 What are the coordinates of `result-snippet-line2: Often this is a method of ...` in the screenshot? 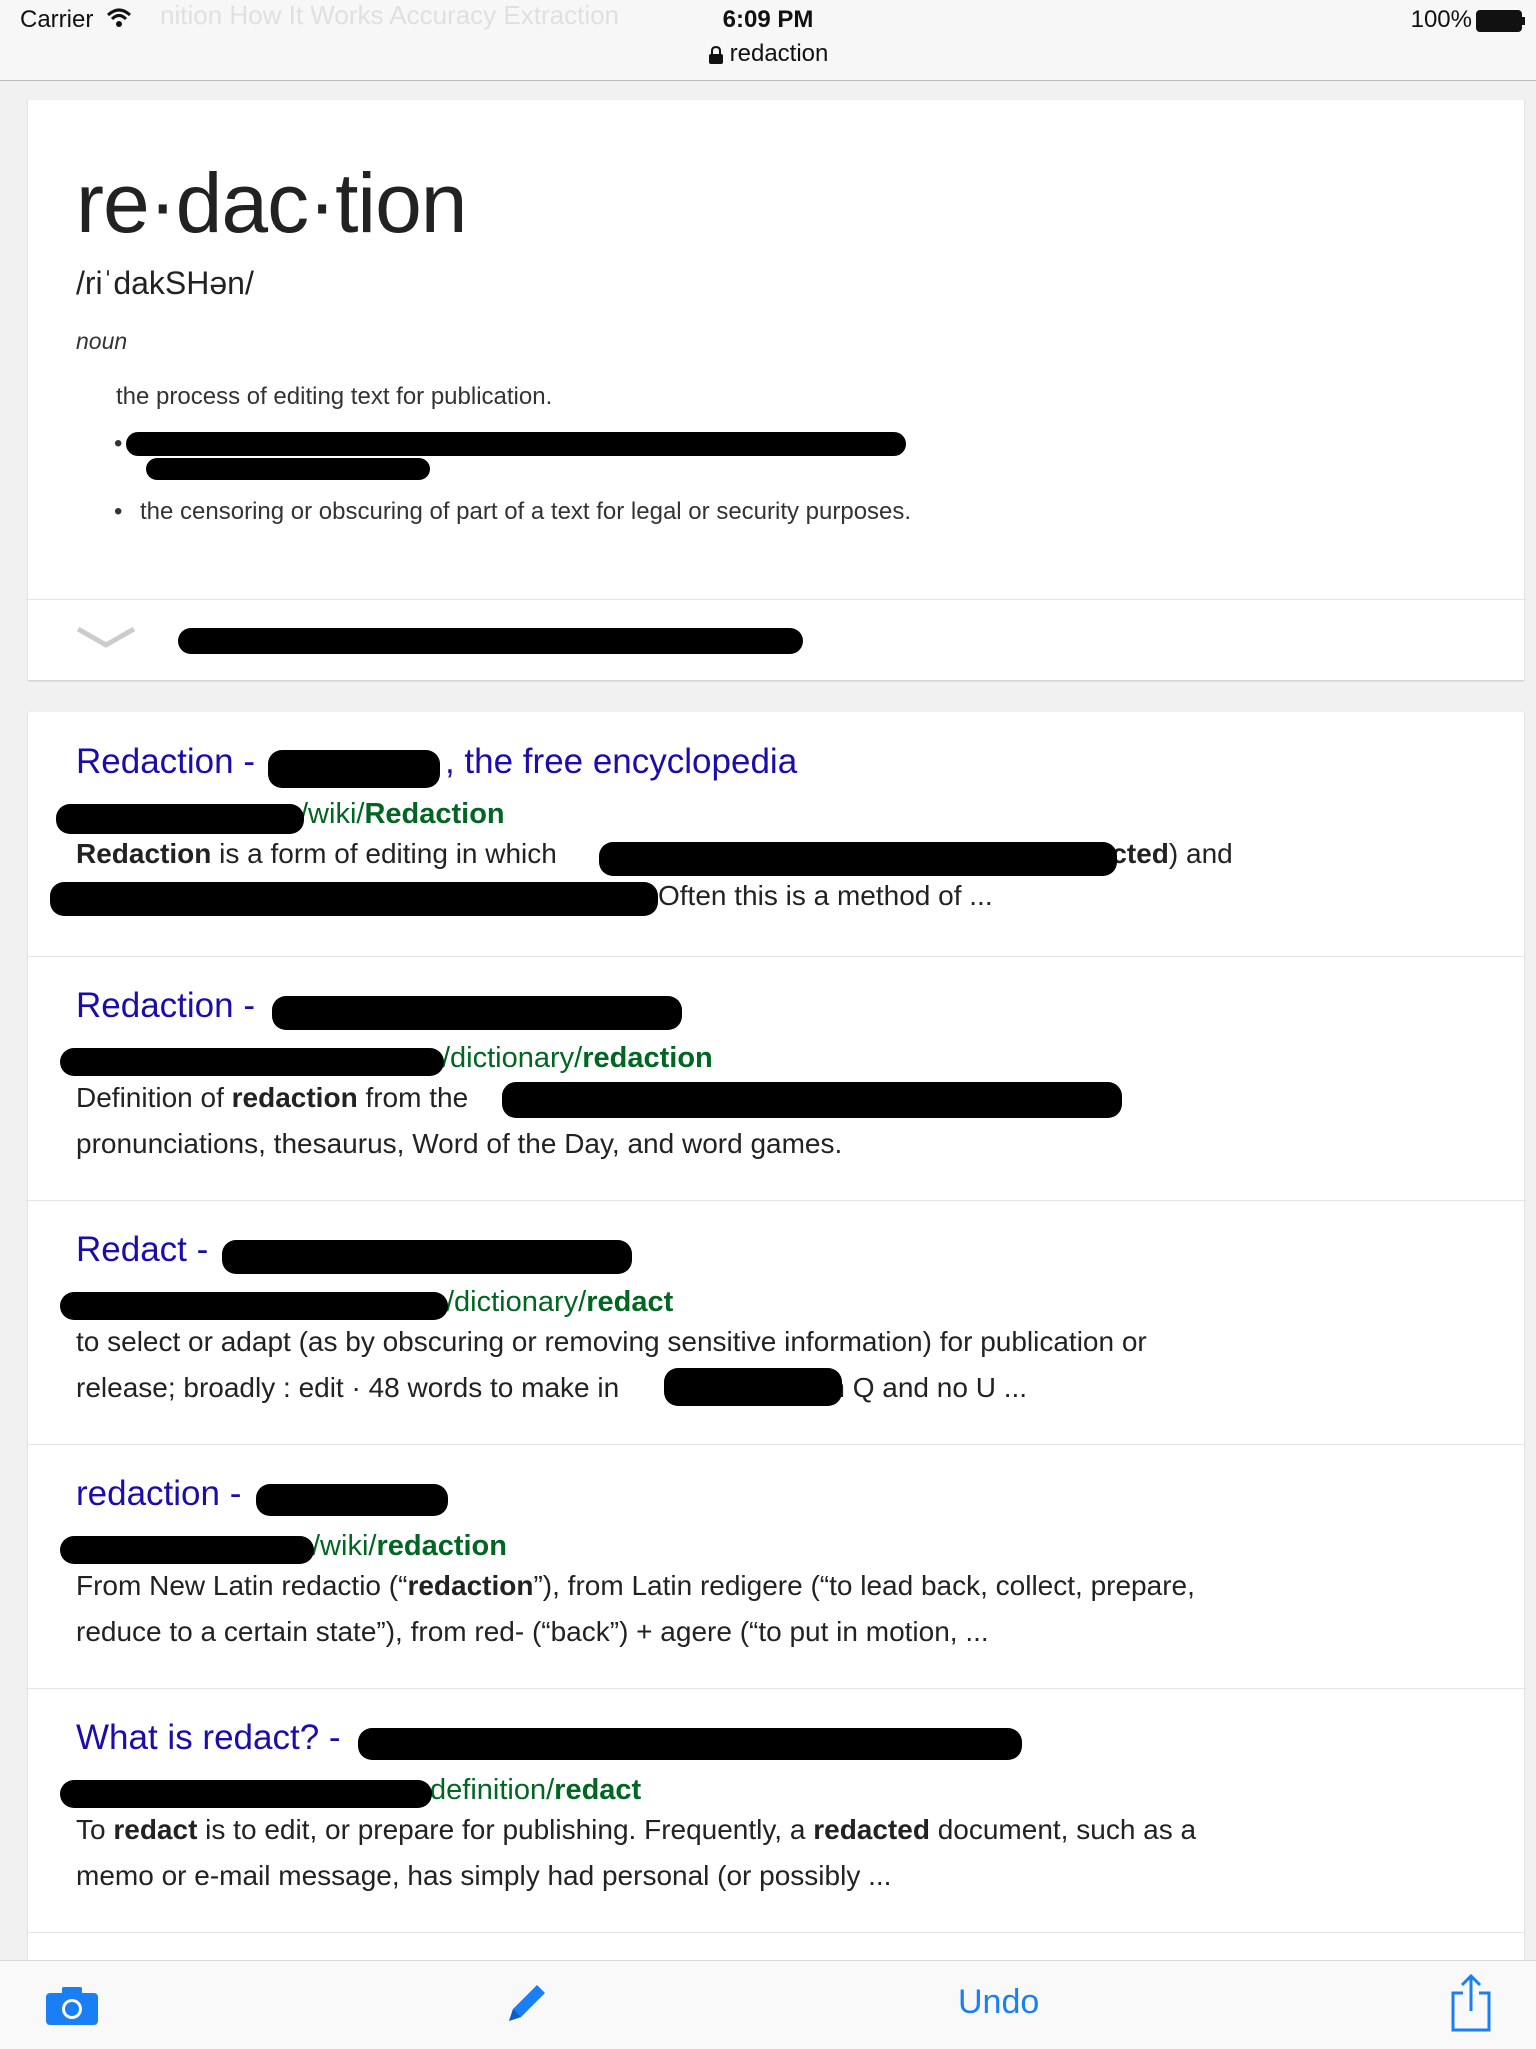 It's located at (825, 895).